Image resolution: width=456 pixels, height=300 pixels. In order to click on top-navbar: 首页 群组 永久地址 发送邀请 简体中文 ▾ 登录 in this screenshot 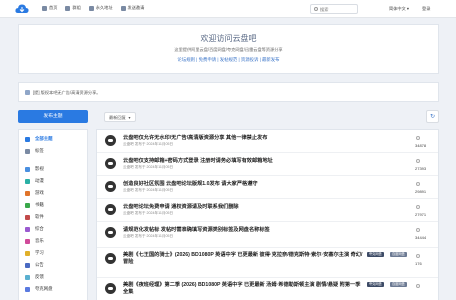, I will do `click(228, 9)`.